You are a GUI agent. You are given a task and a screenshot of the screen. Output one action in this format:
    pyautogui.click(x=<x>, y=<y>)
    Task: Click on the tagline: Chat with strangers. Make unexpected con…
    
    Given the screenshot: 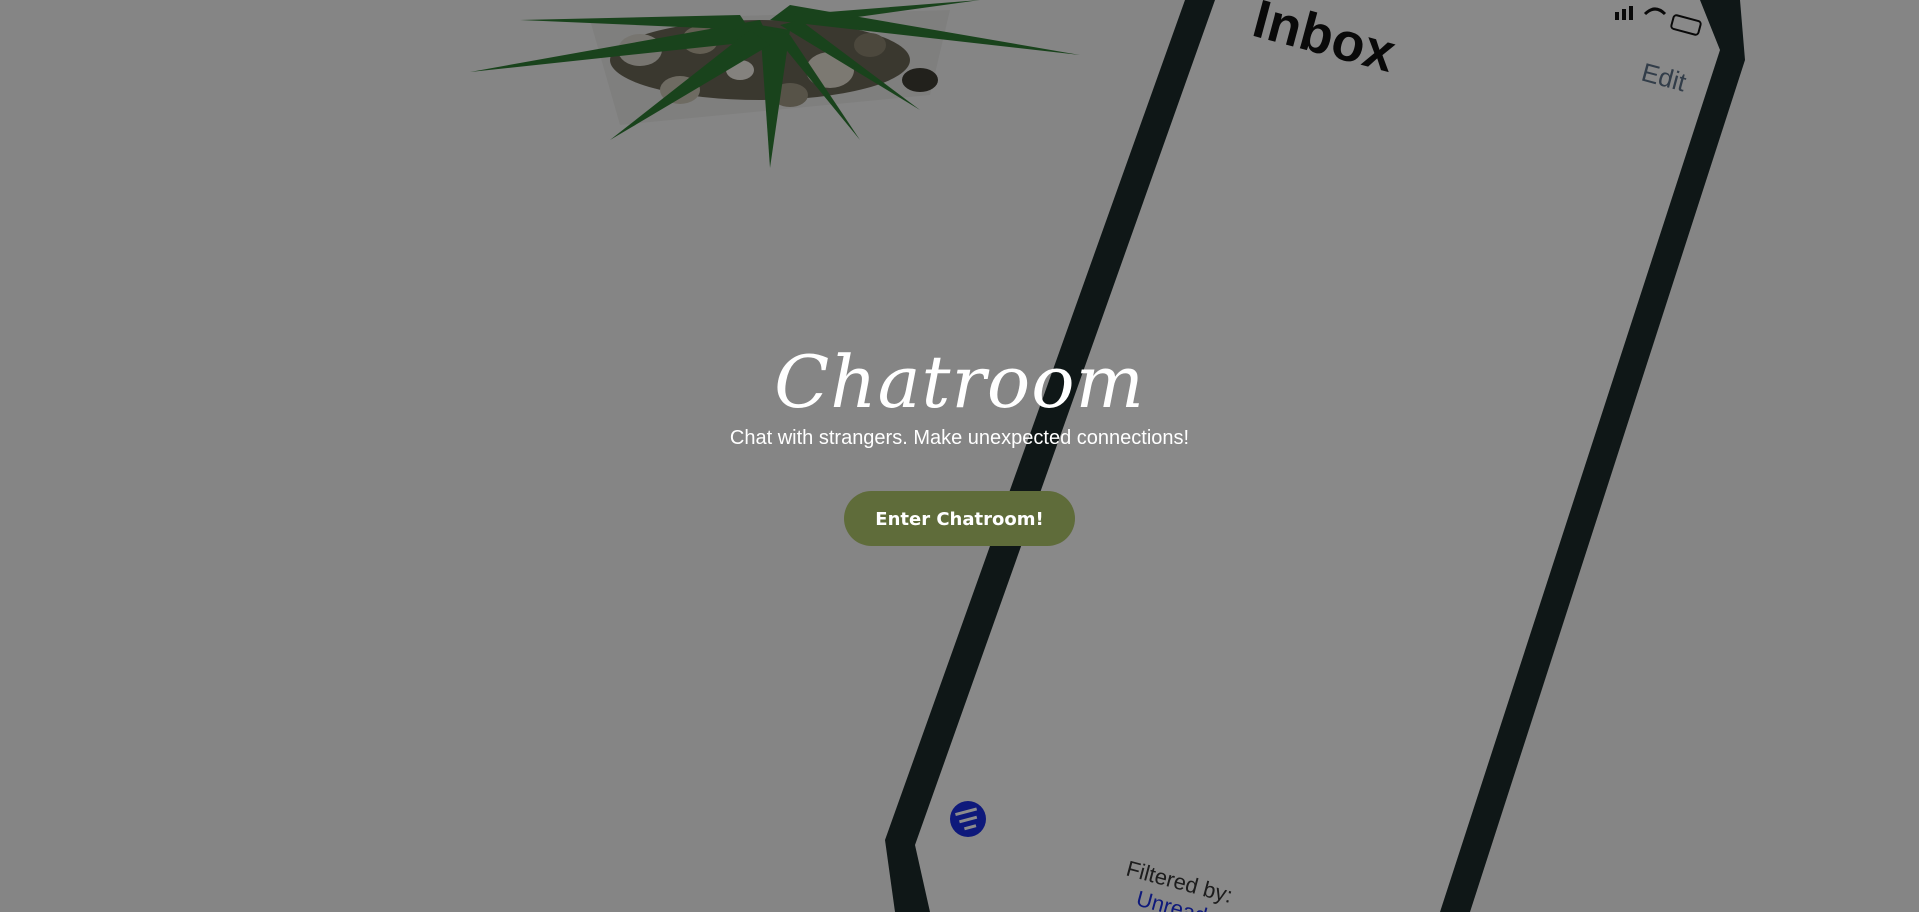 What is the action you would take?
    pyautogui.click(x=959, y=438)
    